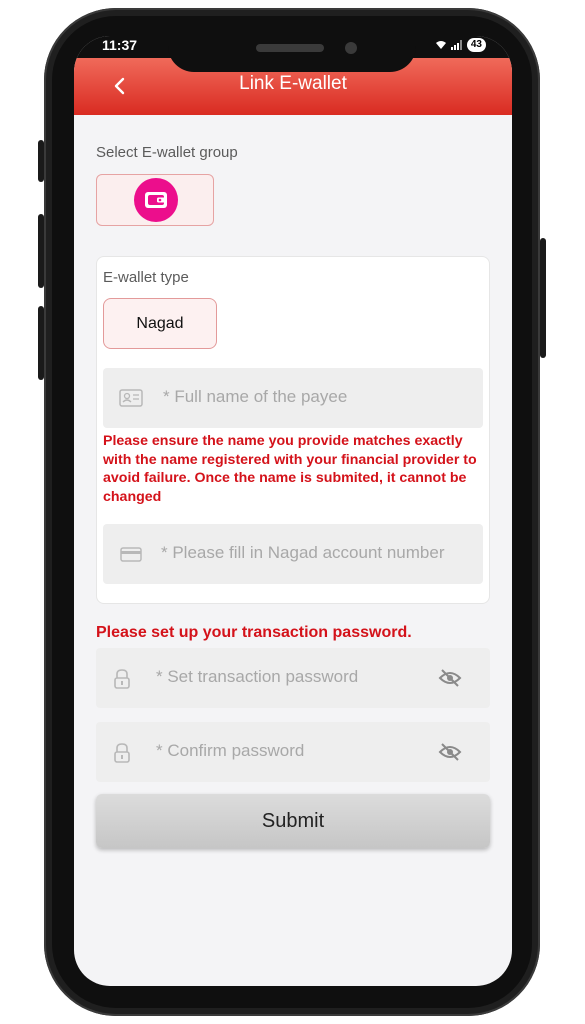  I want to click on payee-name-field: * Full name of the payee, so click(293, 398).